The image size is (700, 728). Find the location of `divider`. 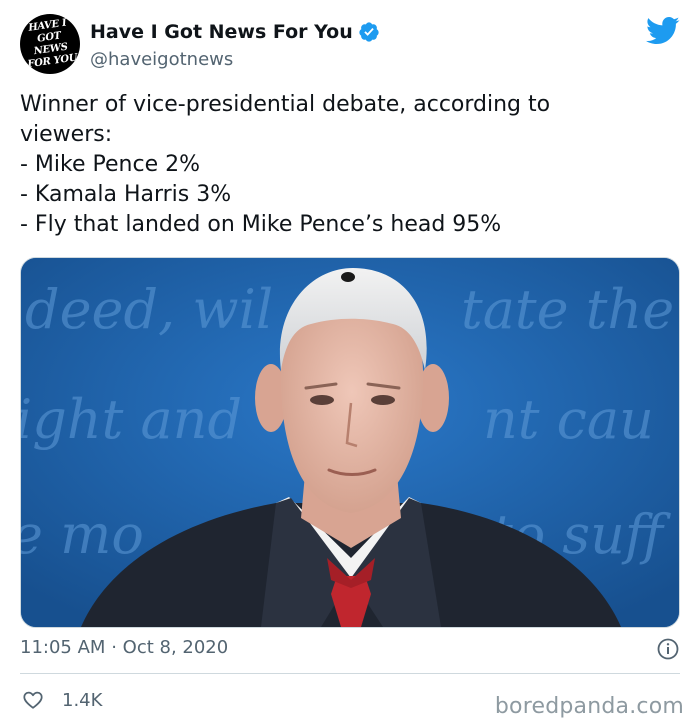

divider is located at coordinates (350, 673).